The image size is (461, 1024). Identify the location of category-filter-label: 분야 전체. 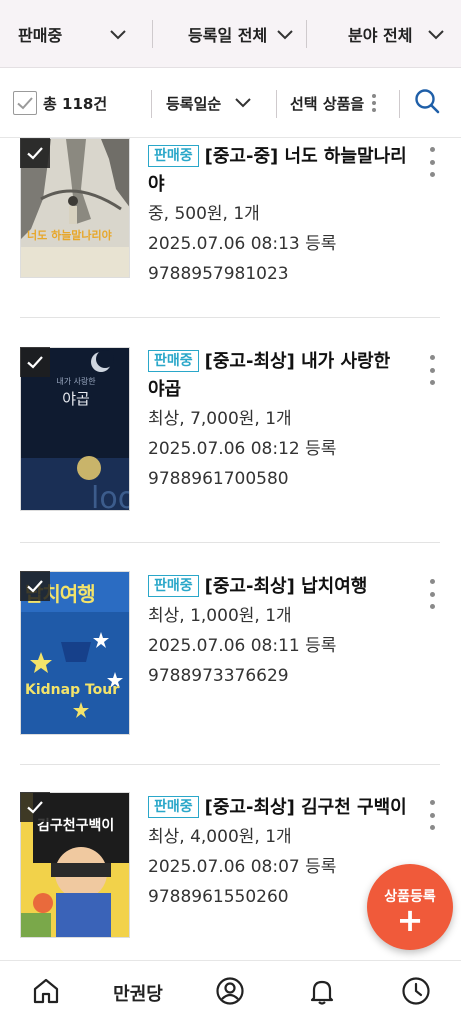
(380, 35).